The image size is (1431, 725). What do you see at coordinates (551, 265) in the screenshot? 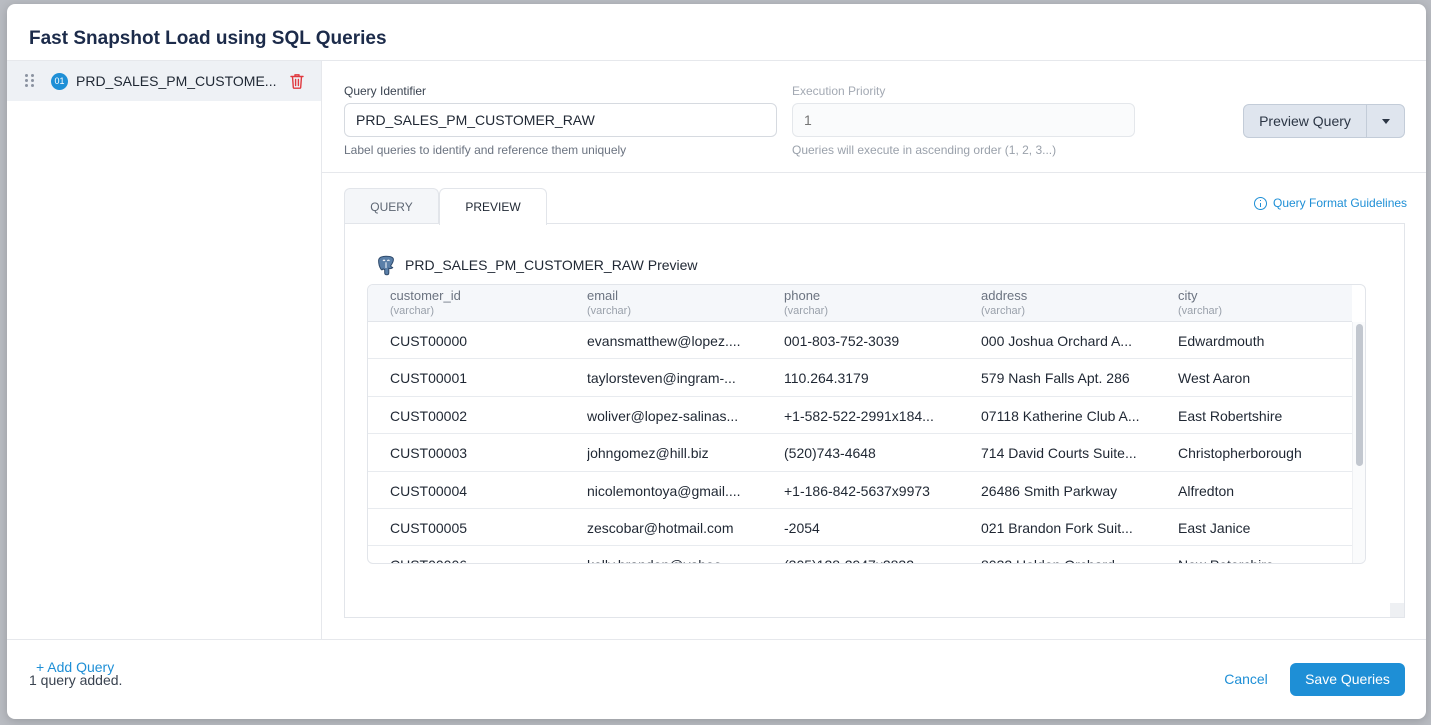
I see `preview-title: PRD_SALES_PM_CUSTOMER_RAW Preview` at bounding box center [551, 265].